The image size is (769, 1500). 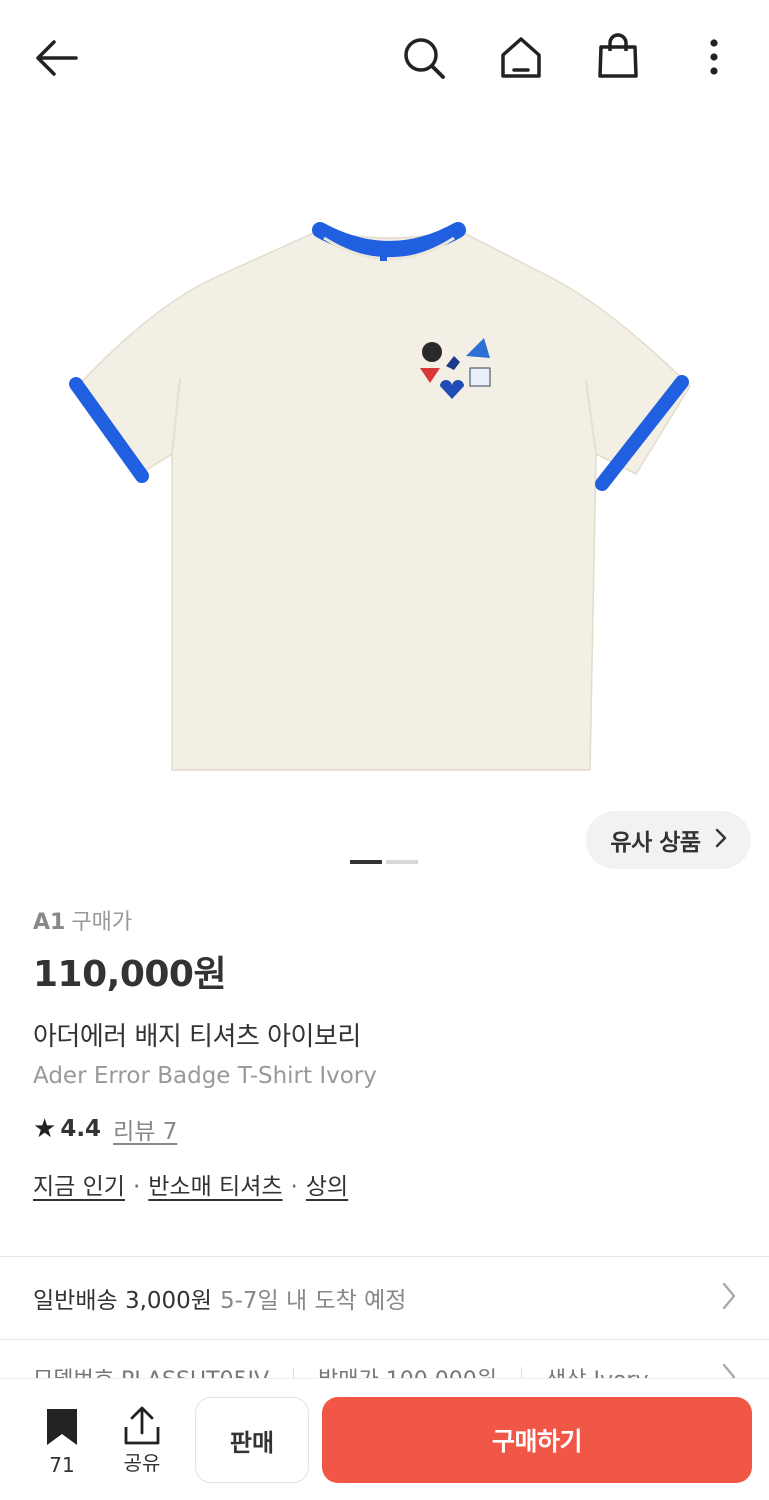 What do you see at coordinates (142, 1425) in the screenshot?
I see `share-icon` at bounding box center [142, 1425].